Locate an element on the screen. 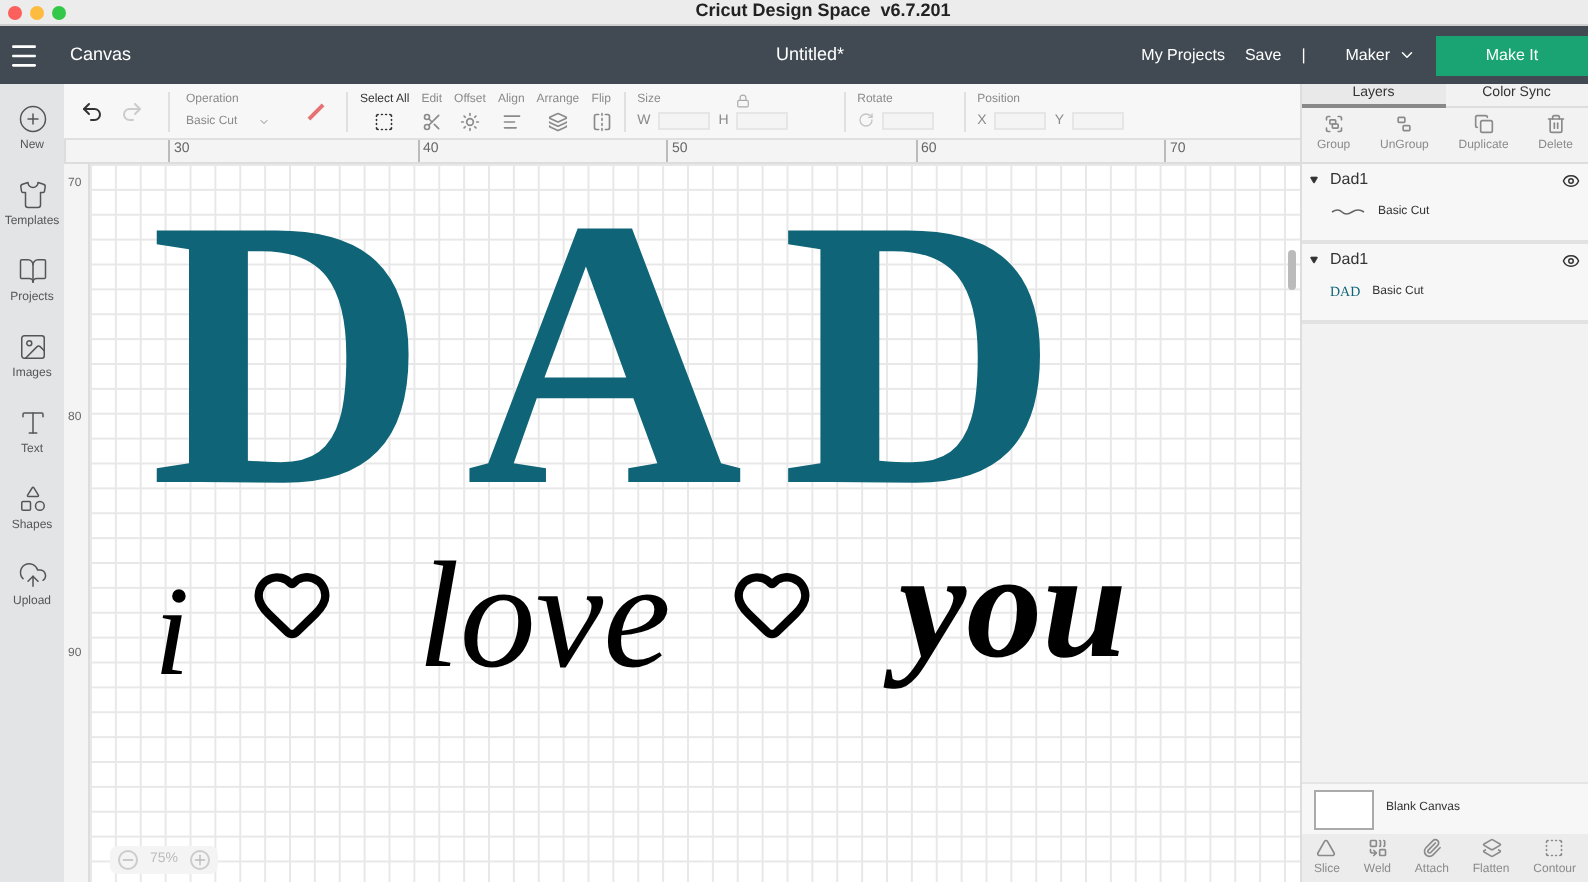 The height and width of the screenshot is (882, 1588). group-icon is located at coordinates (1333, 124).